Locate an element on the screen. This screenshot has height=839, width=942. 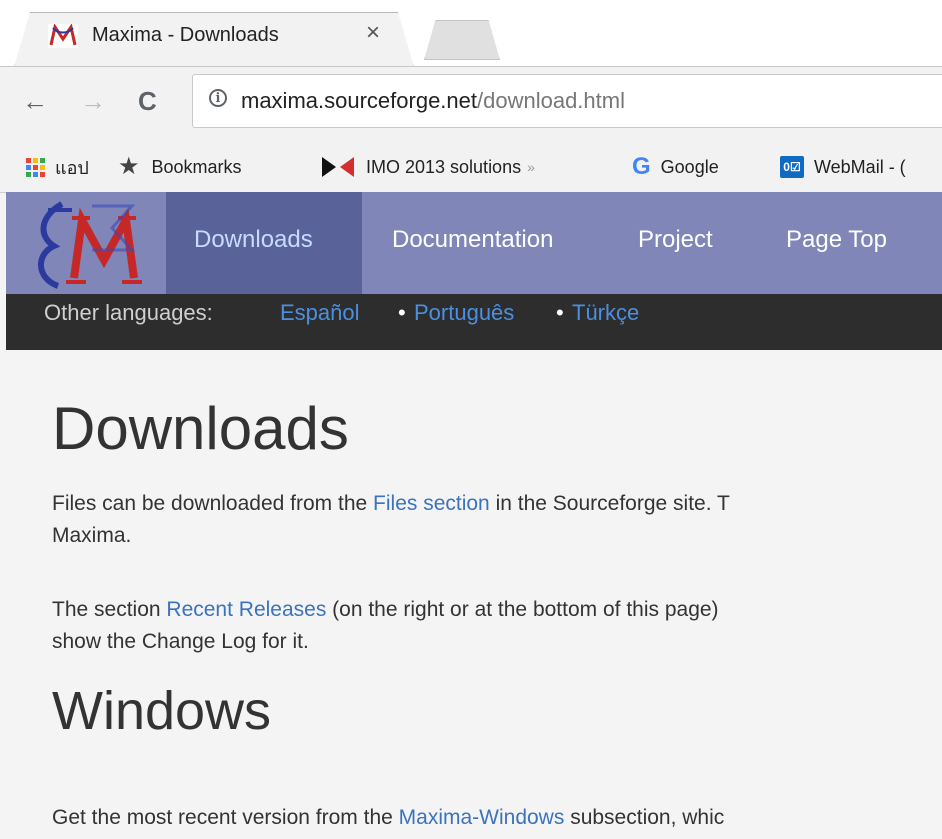
url-host: maxima.sourceforge.net is located at coordinates (359, 100).